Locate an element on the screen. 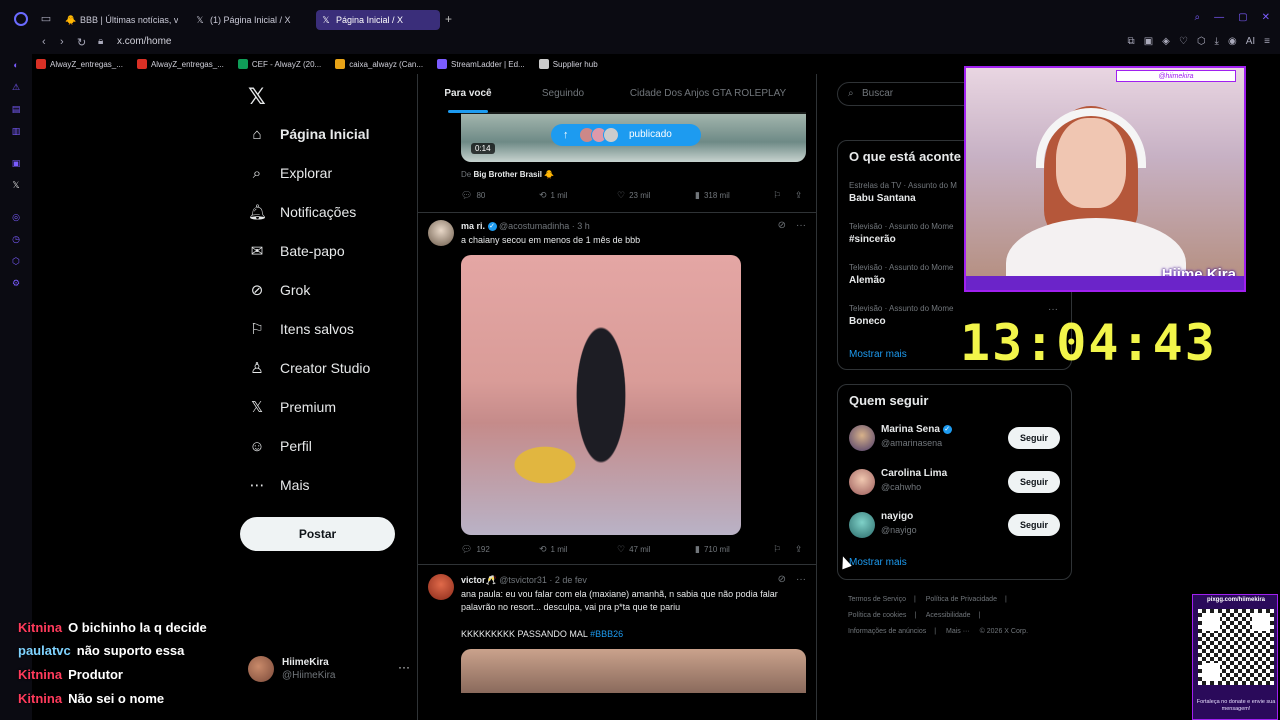 This screenshot has width=1280, height=720. forward-icon: › is located at coordinates (62, 42).